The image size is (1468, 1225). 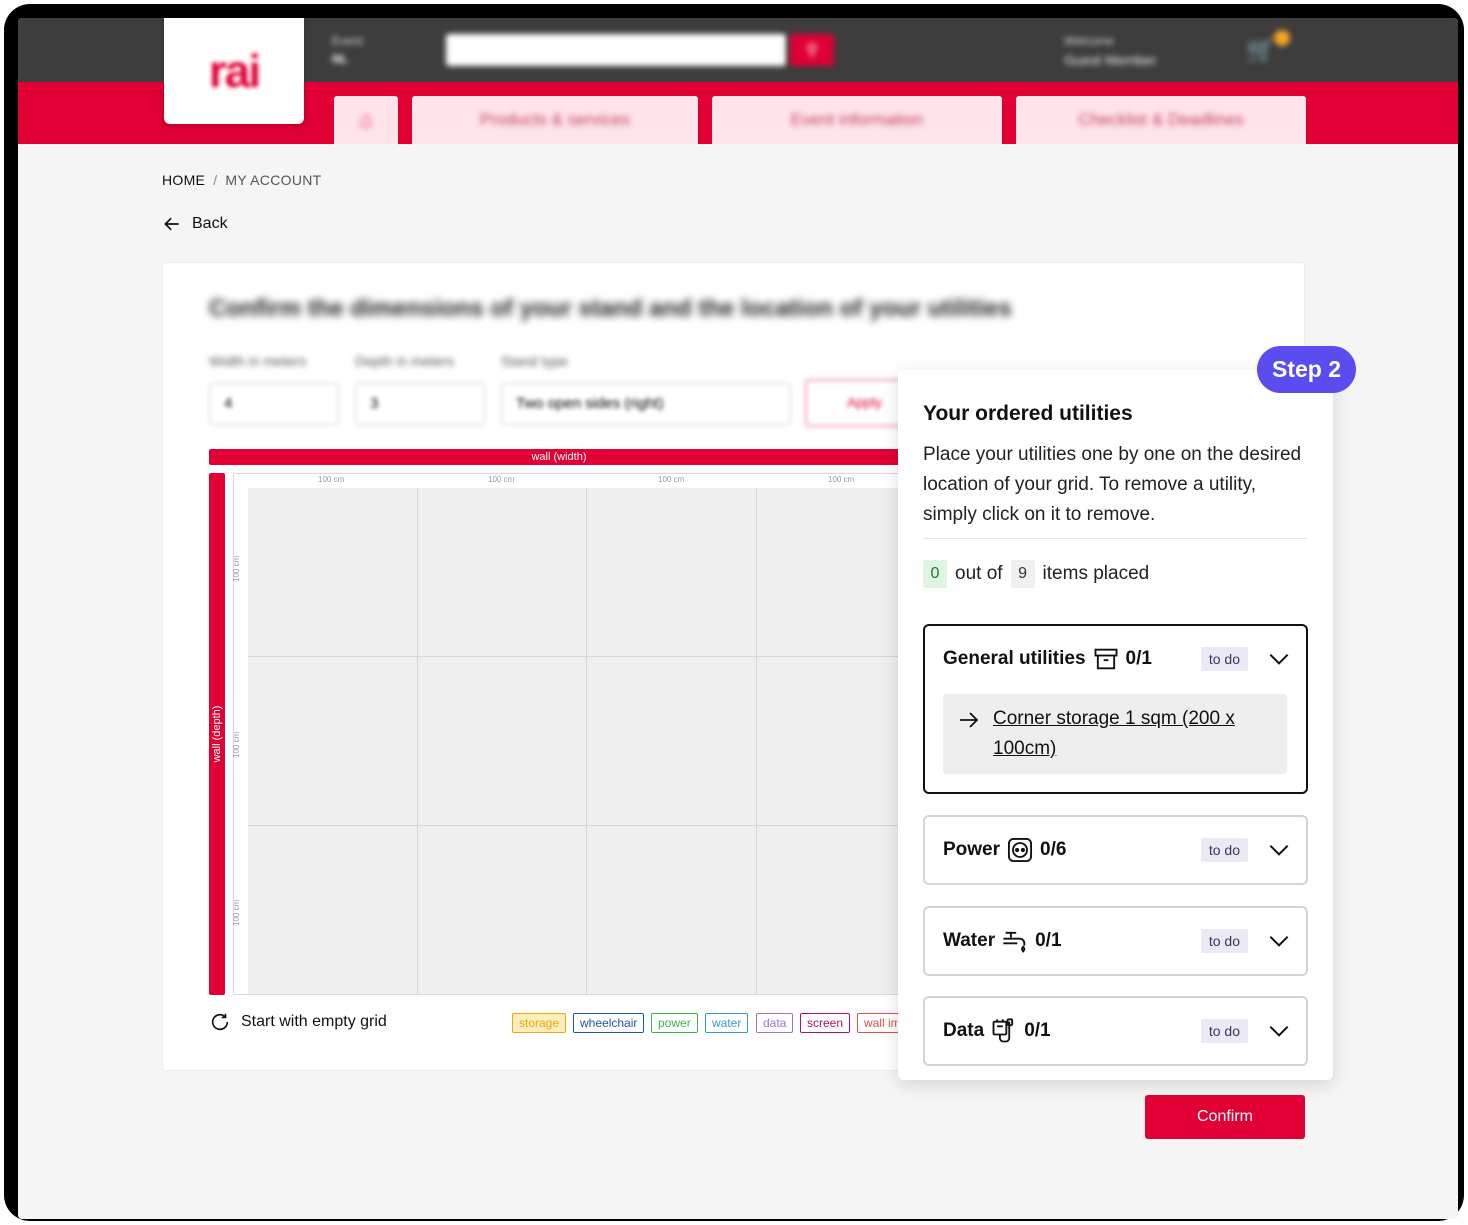 What do you see at coordinates (340, 59) in the screenshot?
I see `language-value: NL` at bounding box center [340, 59].